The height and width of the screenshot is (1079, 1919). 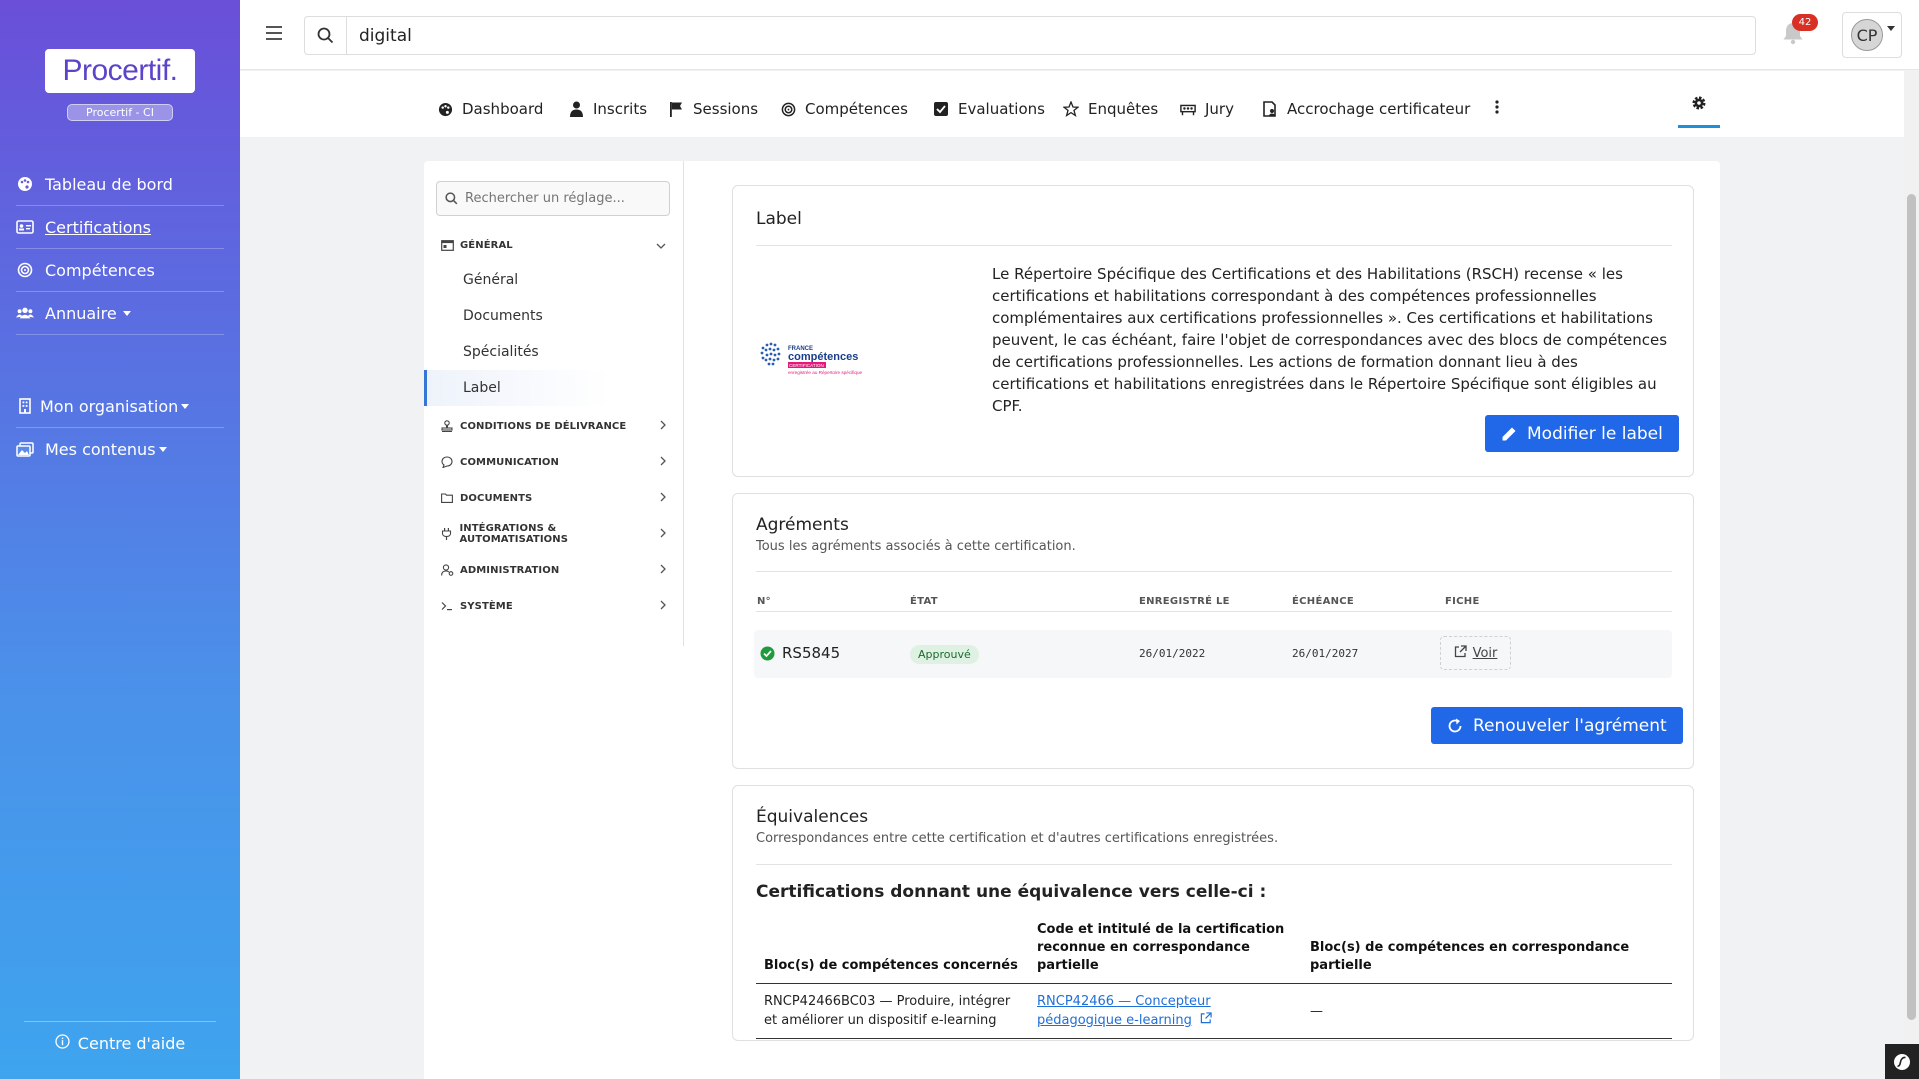 What do you see at coordinates (1323, 601) in the screenshot?
I see `column-header-expiry: ÉCHÉANCE` at bounding box center [1323, 601].